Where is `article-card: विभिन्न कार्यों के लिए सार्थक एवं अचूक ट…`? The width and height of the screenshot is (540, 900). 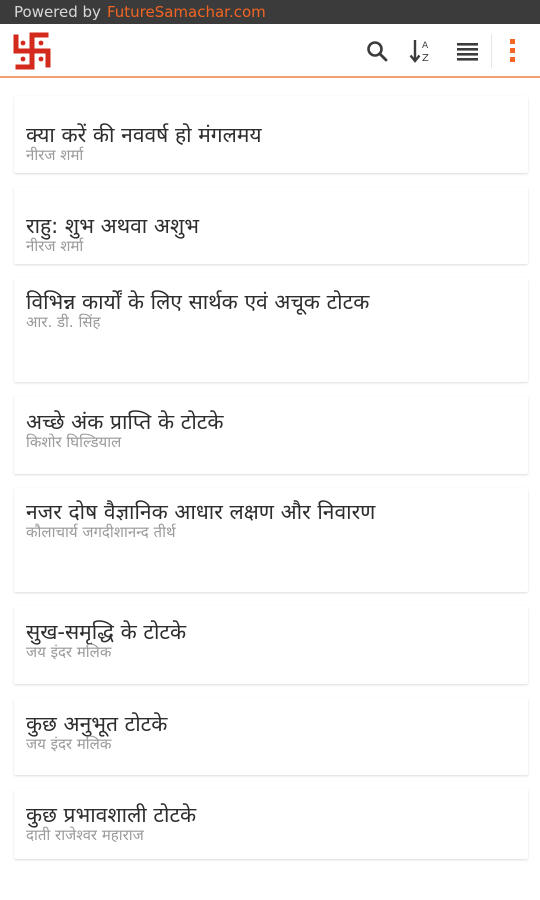 article-card: विभिन्न कार्यों के लिए सार्थक एवं अचूक ट… is located at coordinates (271, 330).